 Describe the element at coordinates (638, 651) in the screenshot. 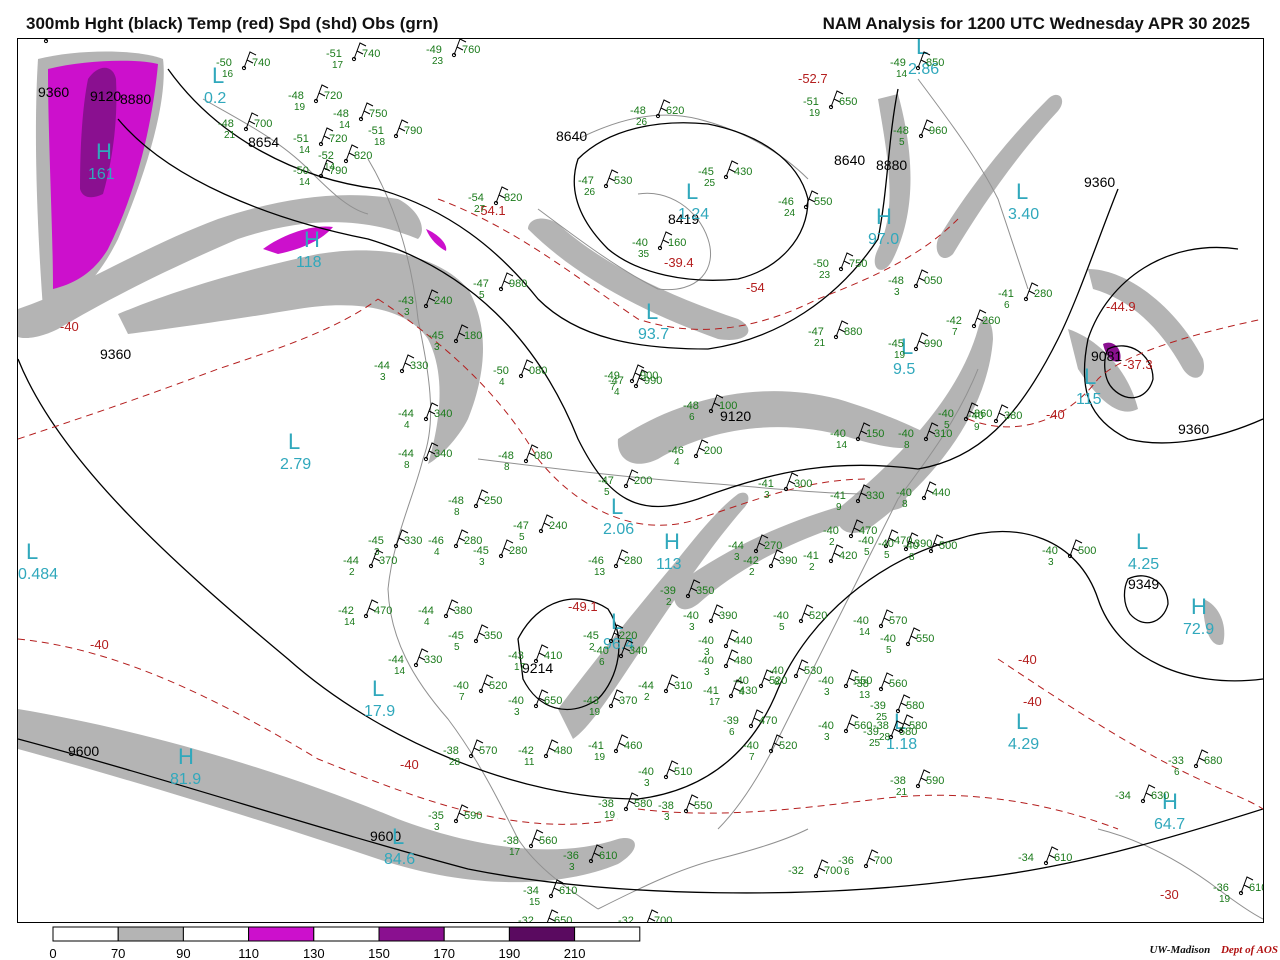

I see `obs-height: 340` at that location.